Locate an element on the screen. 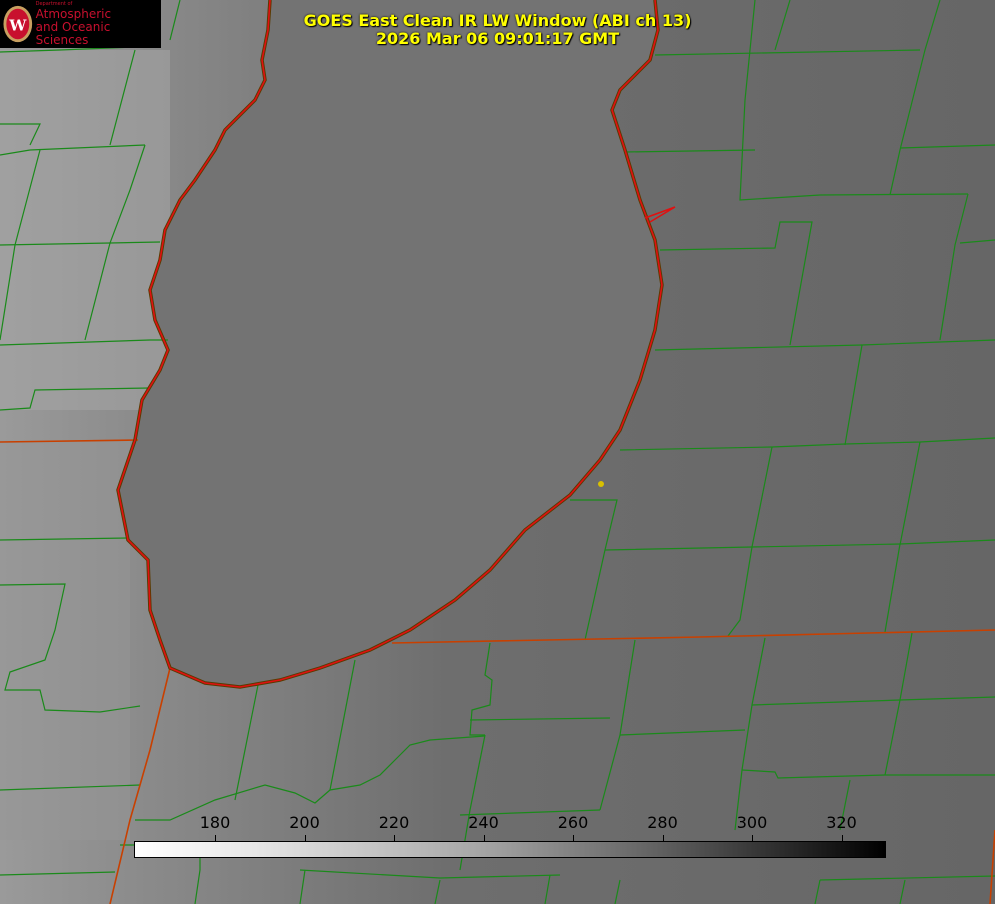 The height and width of the screenshot is (904, 995). title-product: GOES East Clean IR LW Window (ABI ch 13) is located at coordinates (497, 20).